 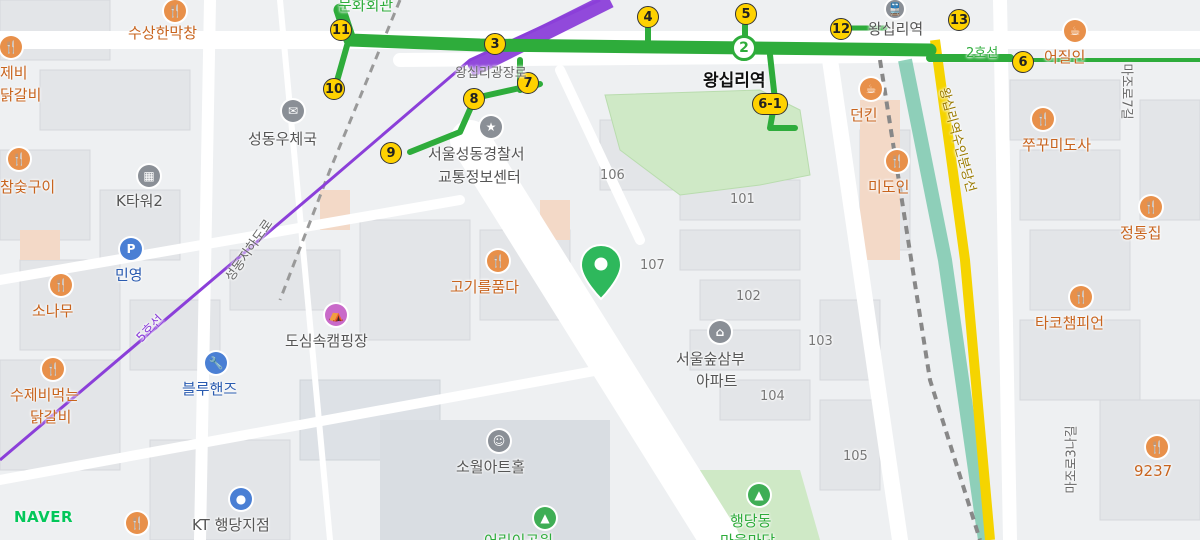 What do you see at coordinates (855, 456) in the screenshot?
I see `building-number: 105` at bounding box center [855, 456].